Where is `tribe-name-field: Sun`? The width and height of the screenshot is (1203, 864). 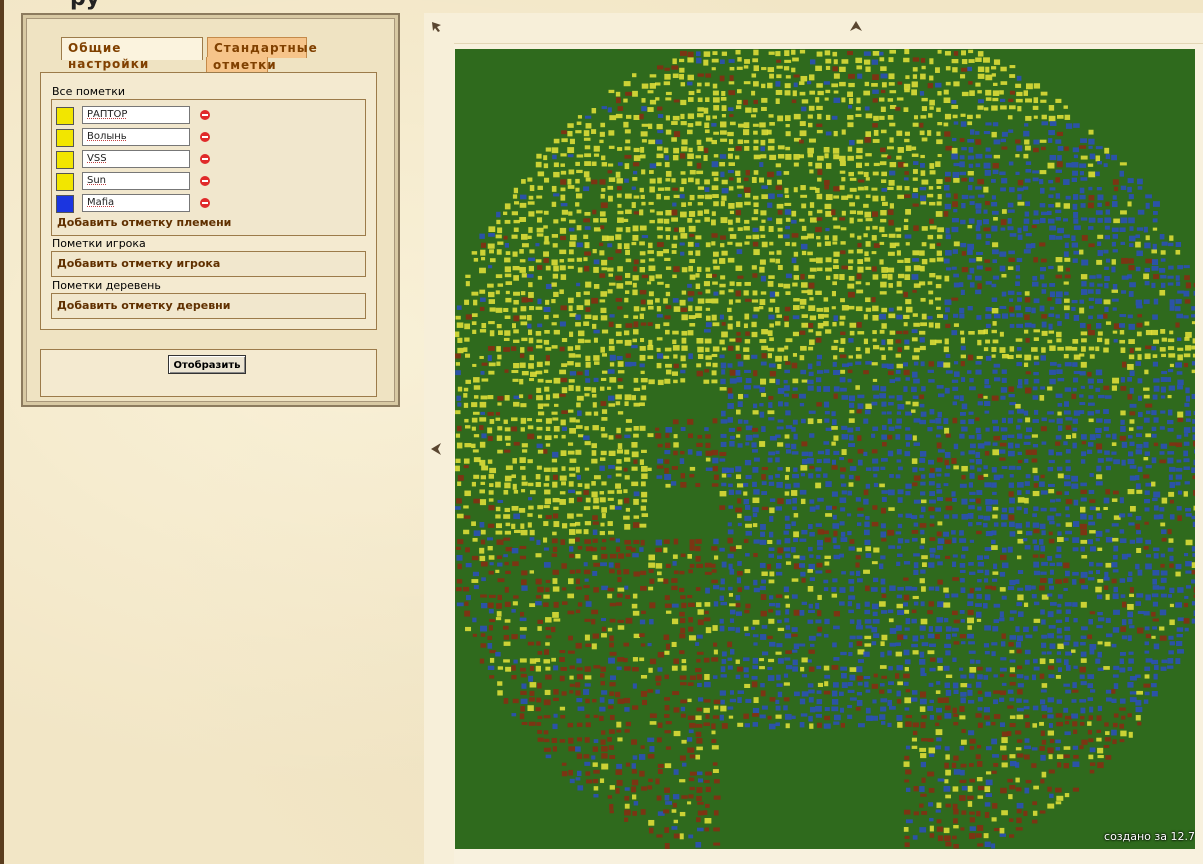 tribe-name-field: Sun is located at coordinates (136, 181).